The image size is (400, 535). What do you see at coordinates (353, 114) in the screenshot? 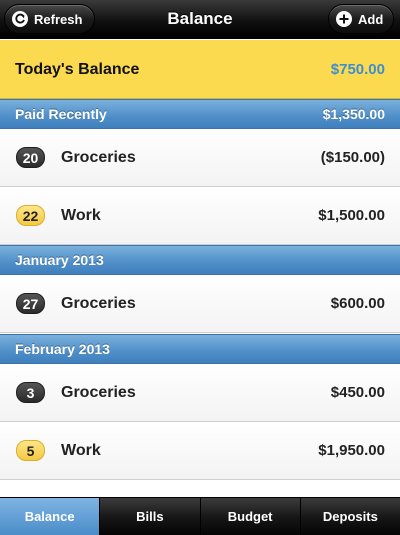
I see `section-amount: $1,350.00` at bounding box center [353, 114].